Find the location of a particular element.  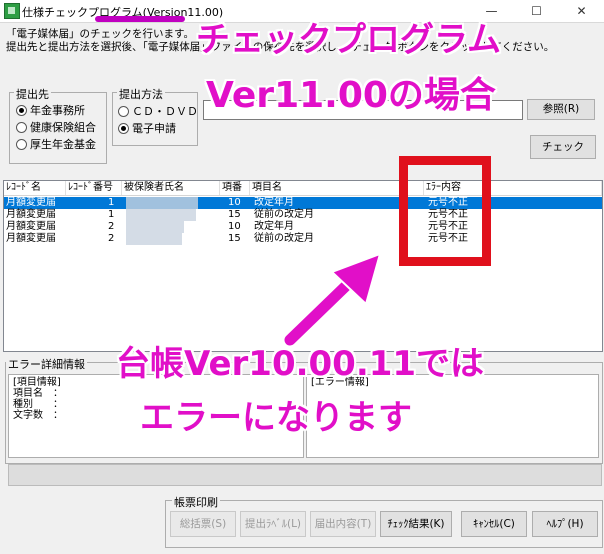

radio-electronic: 電子申請 is located at coordinates (147, 128).